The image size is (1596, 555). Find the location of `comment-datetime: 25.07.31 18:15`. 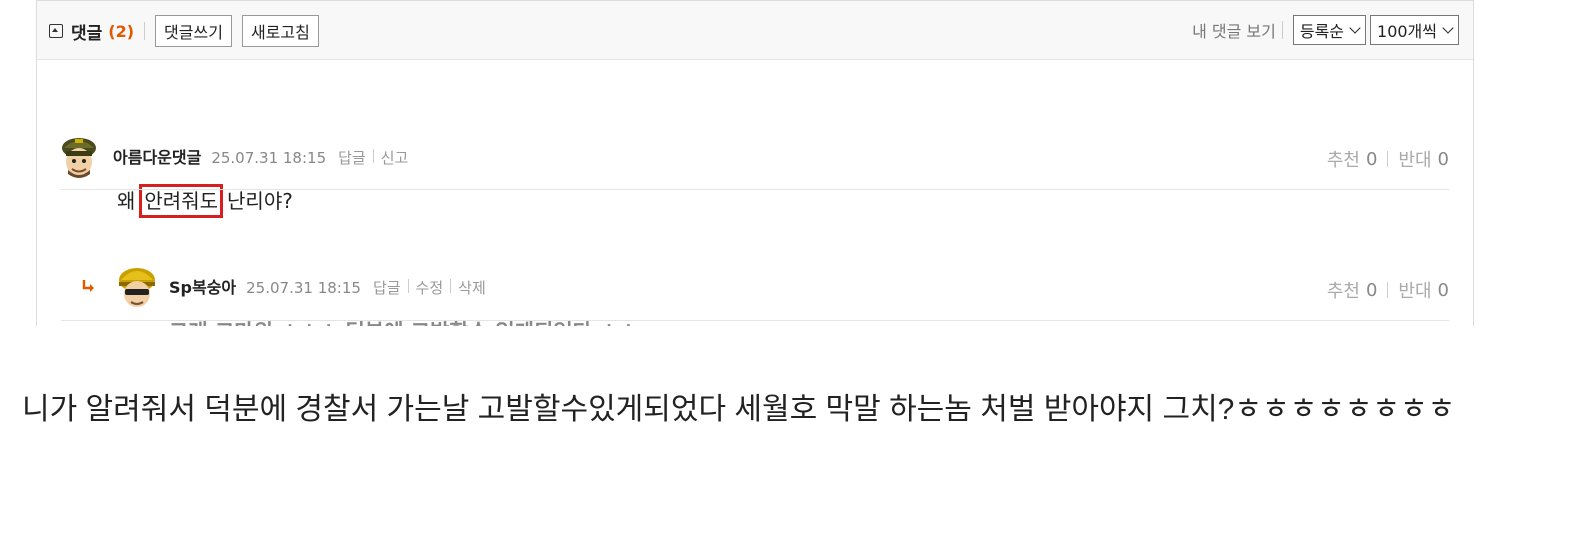

comment-datetime: 25.07.31 18:15 is located at coordinates (269, 158).